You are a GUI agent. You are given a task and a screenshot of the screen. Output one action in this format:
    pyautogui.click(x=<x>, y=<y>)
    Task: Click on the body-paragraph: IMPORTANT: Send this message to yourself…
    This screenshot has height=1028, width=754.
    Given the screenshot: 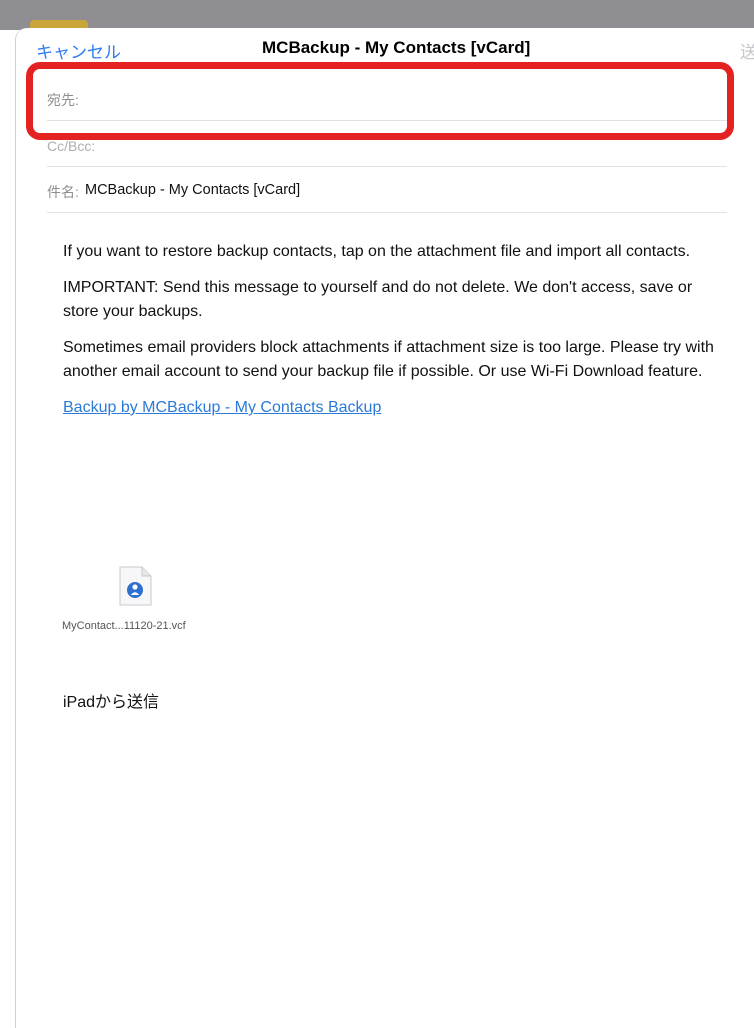 What is the action you would take?
    pyautogui.click(x=378, y=299)
    